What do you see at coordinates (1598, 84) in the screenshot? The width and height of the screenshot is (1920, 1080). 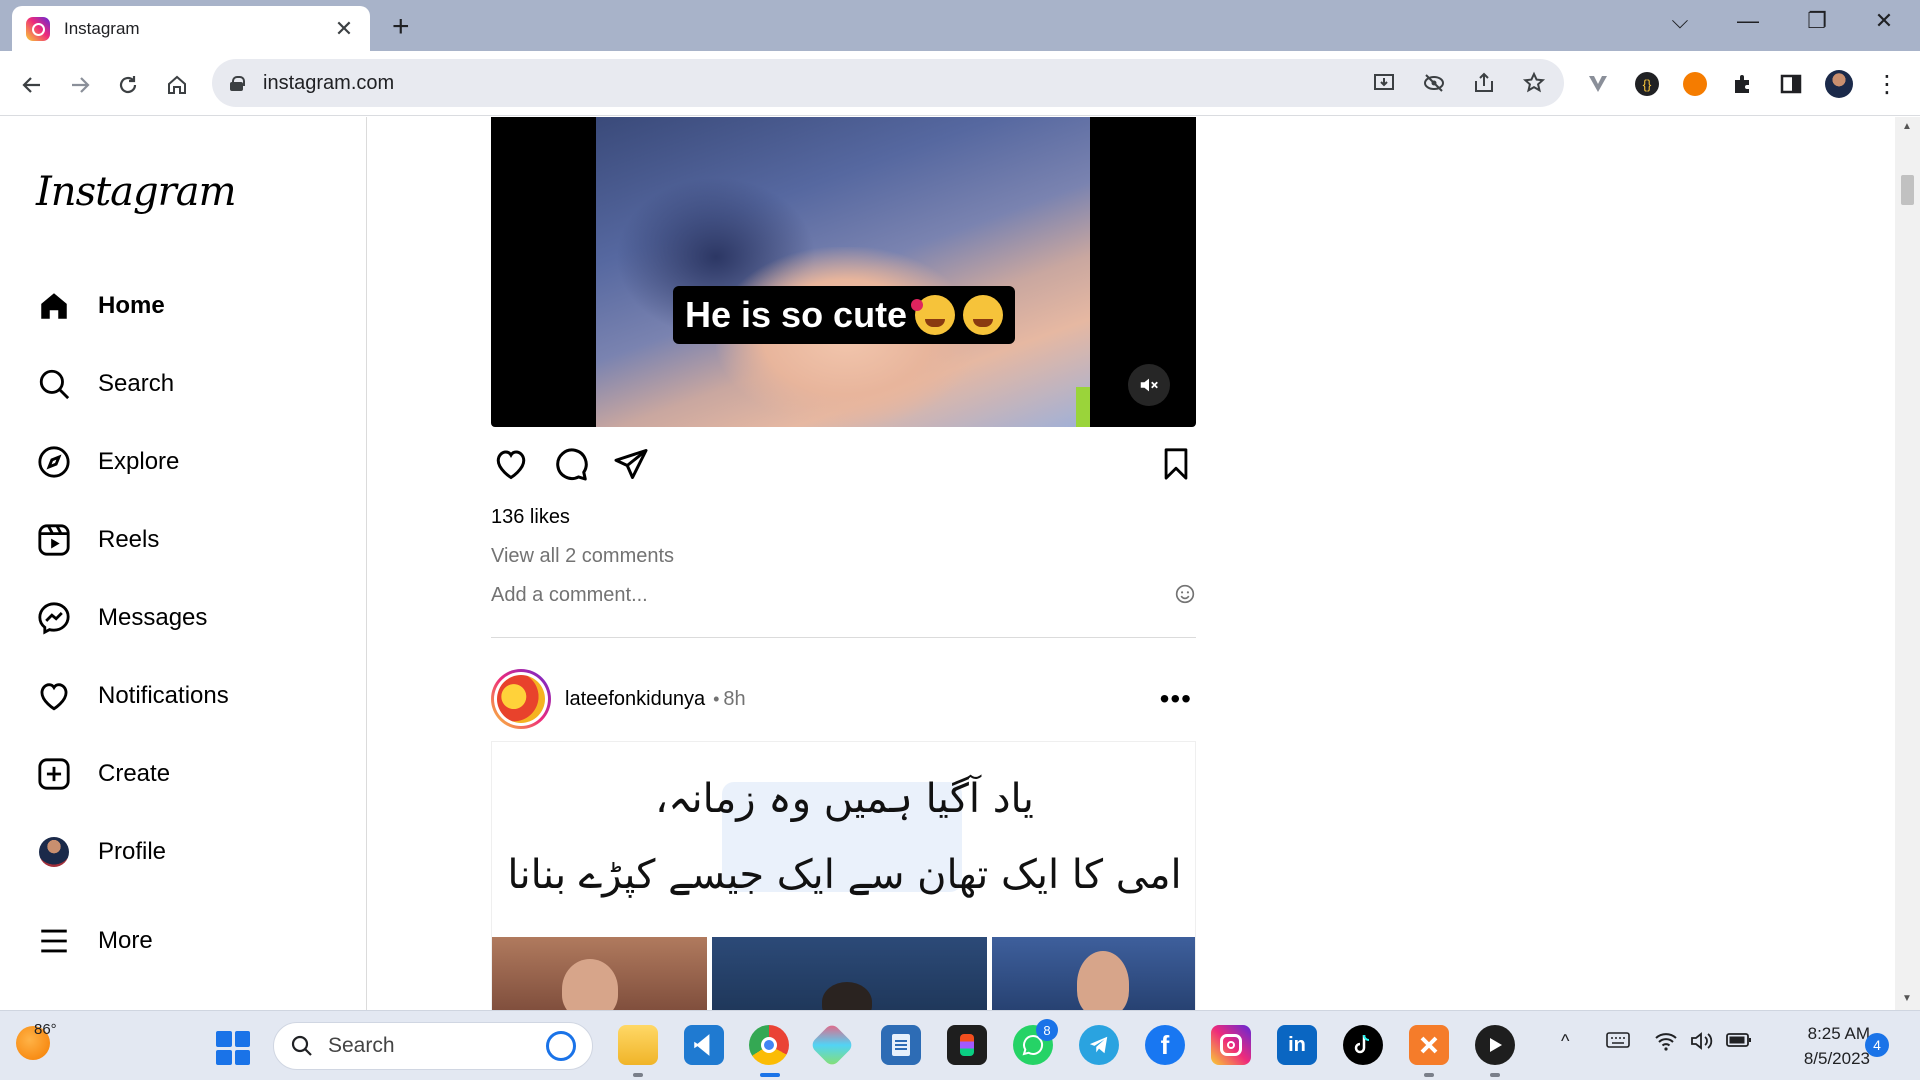 I see `vimeo-extension-icon` at bounding box center [1598, 84].